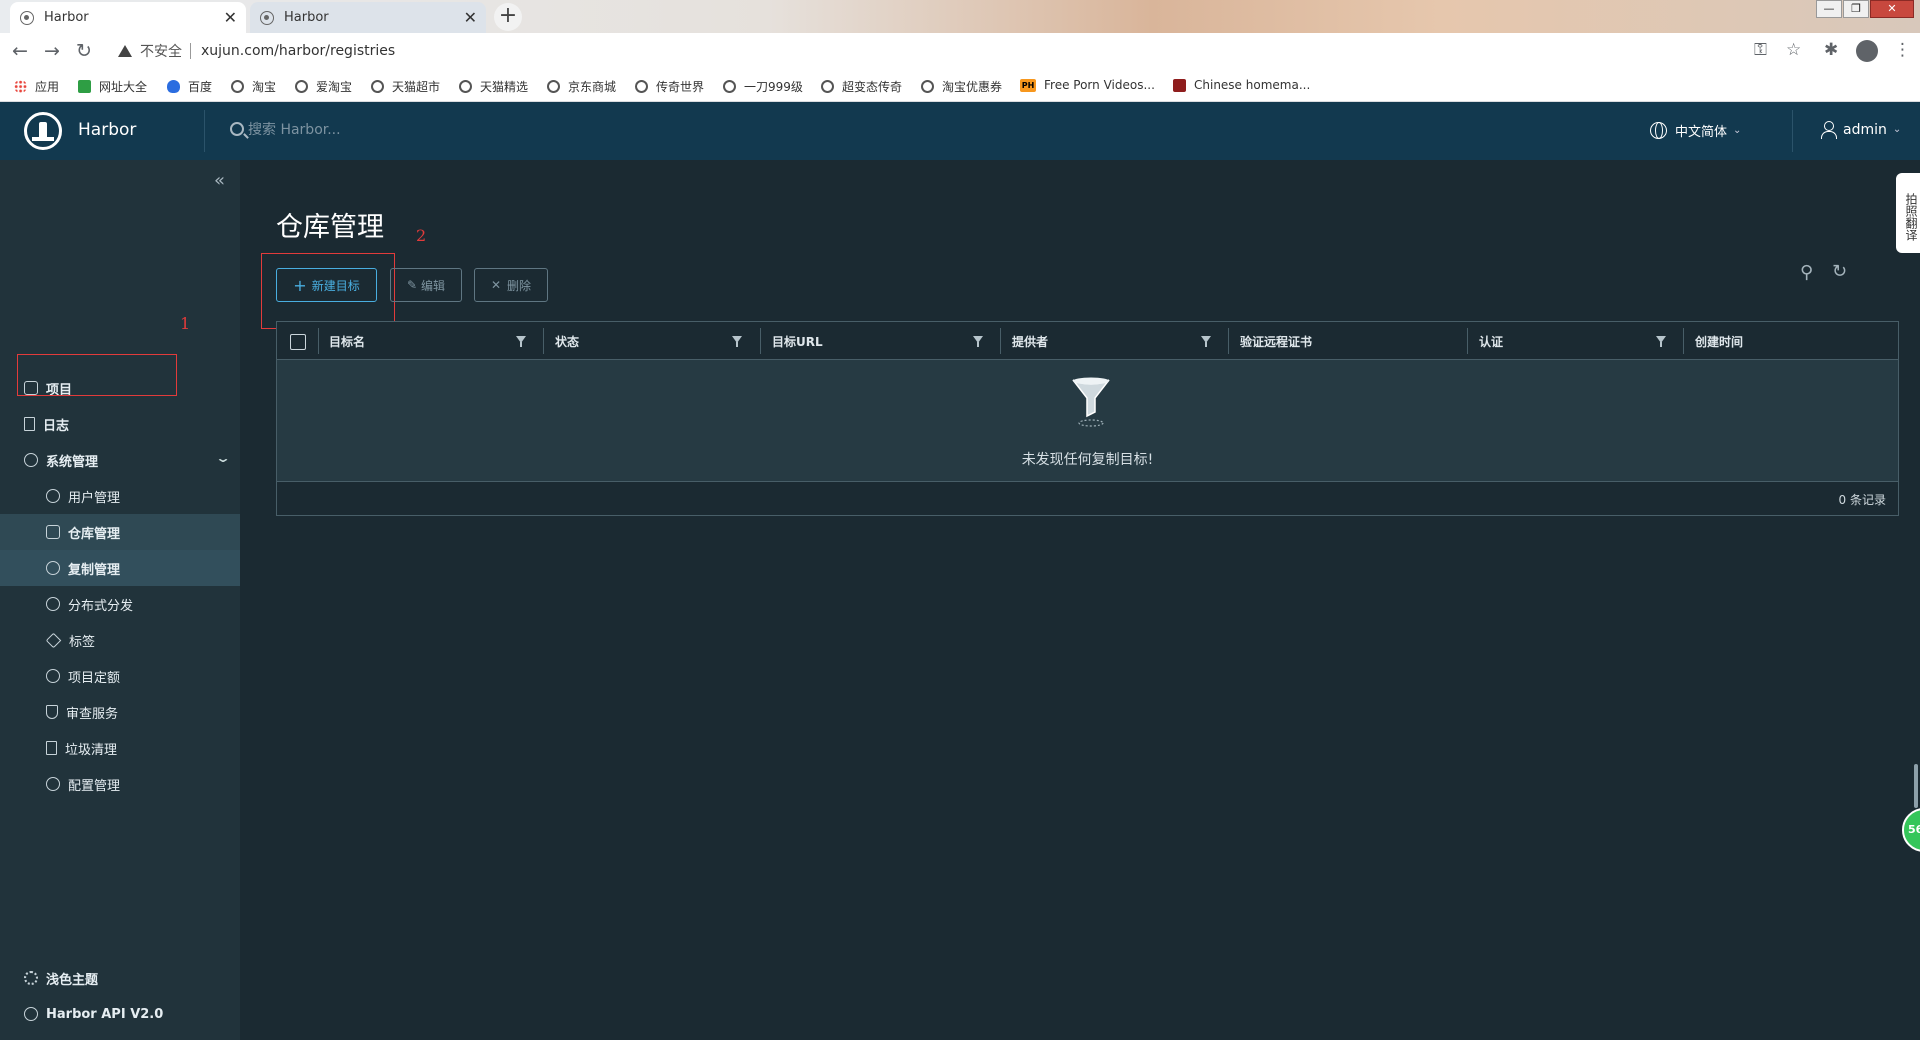  Describe the element at coordinates (1831, 50) in the screenshot. I see `extensions-icon: ✱` at that location.